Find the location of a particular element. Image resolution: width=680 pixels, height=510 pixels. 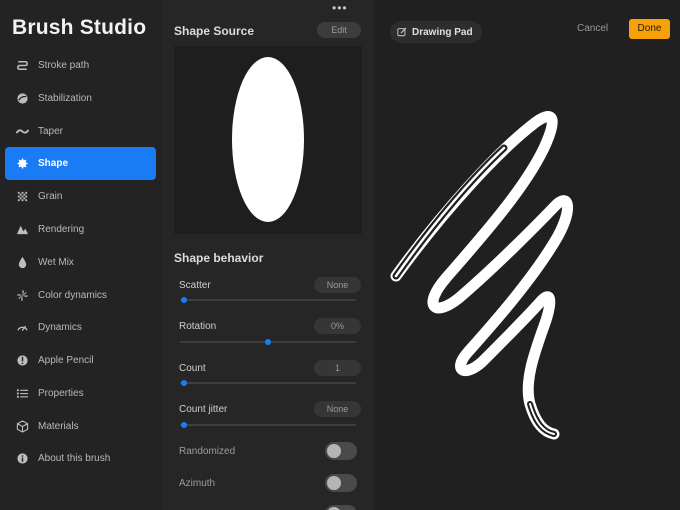

sidebar-item-stabilization: Stabilization is located at coordinates (80, 98).